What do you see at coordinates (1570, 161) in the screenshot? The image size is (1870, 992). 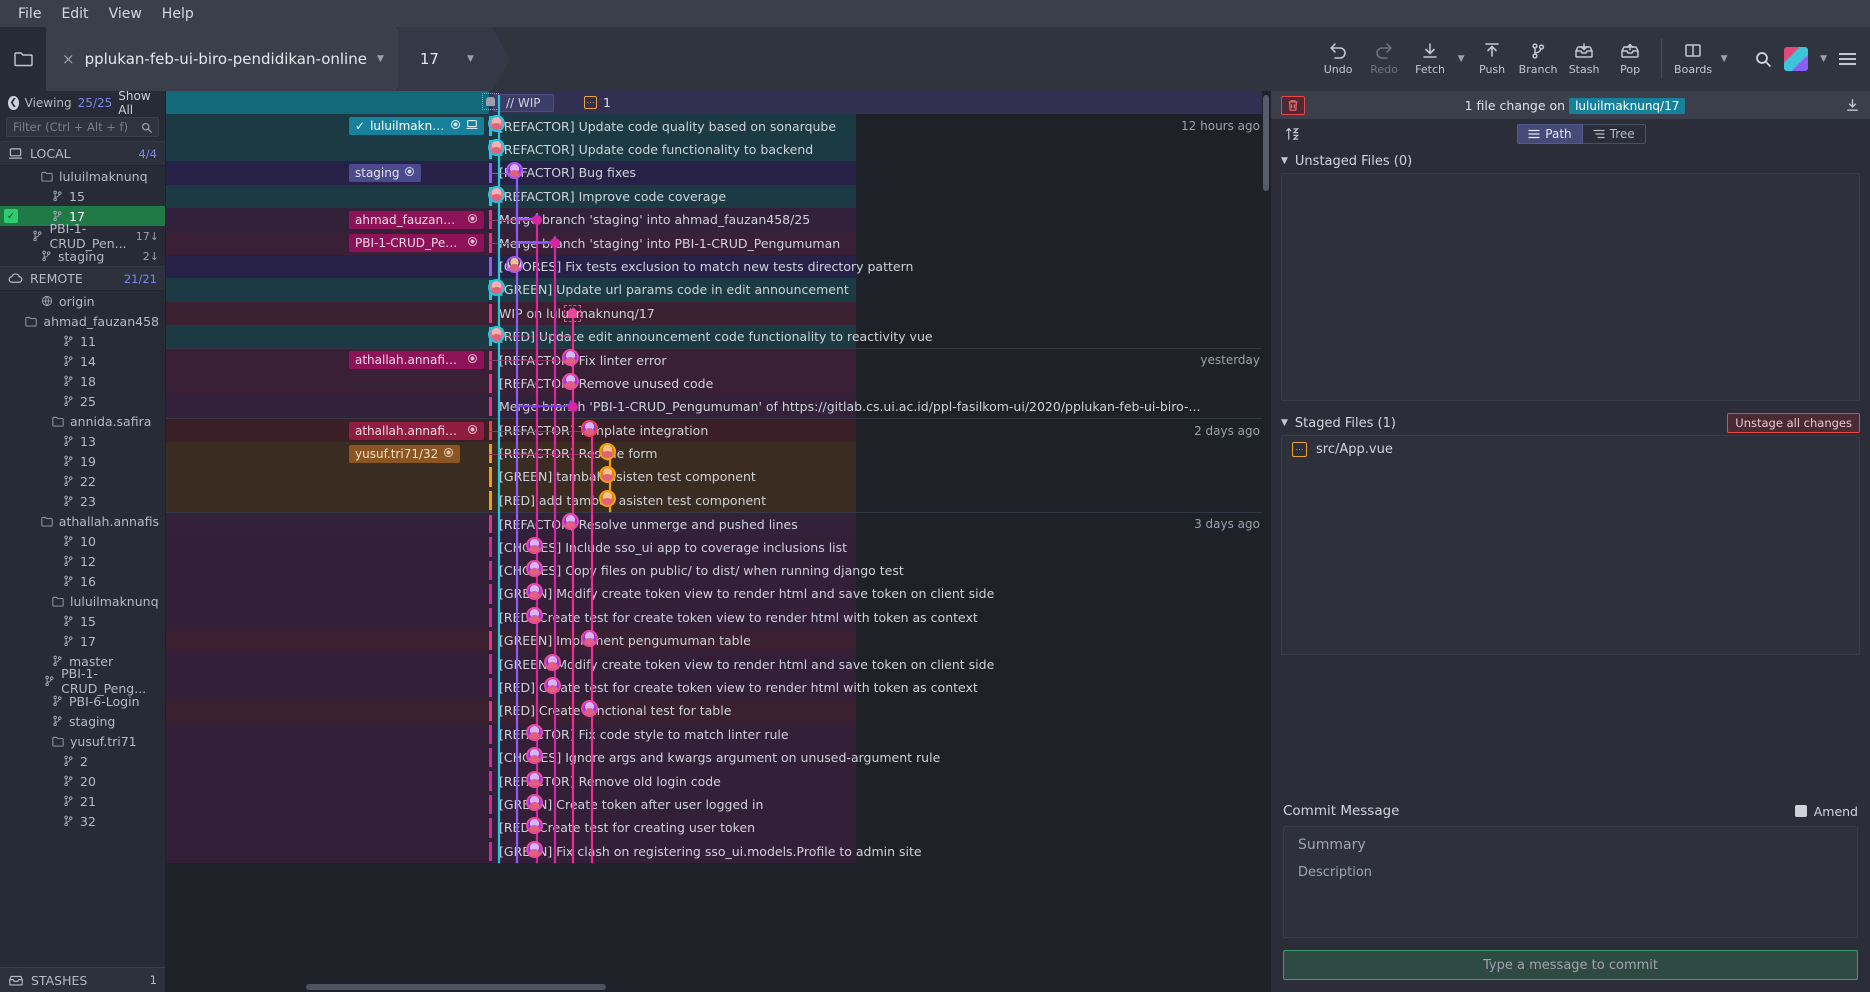 I see `unstaged-files-header: ▼ Unstaged Files (0)` at bounding box center [1570, 161].